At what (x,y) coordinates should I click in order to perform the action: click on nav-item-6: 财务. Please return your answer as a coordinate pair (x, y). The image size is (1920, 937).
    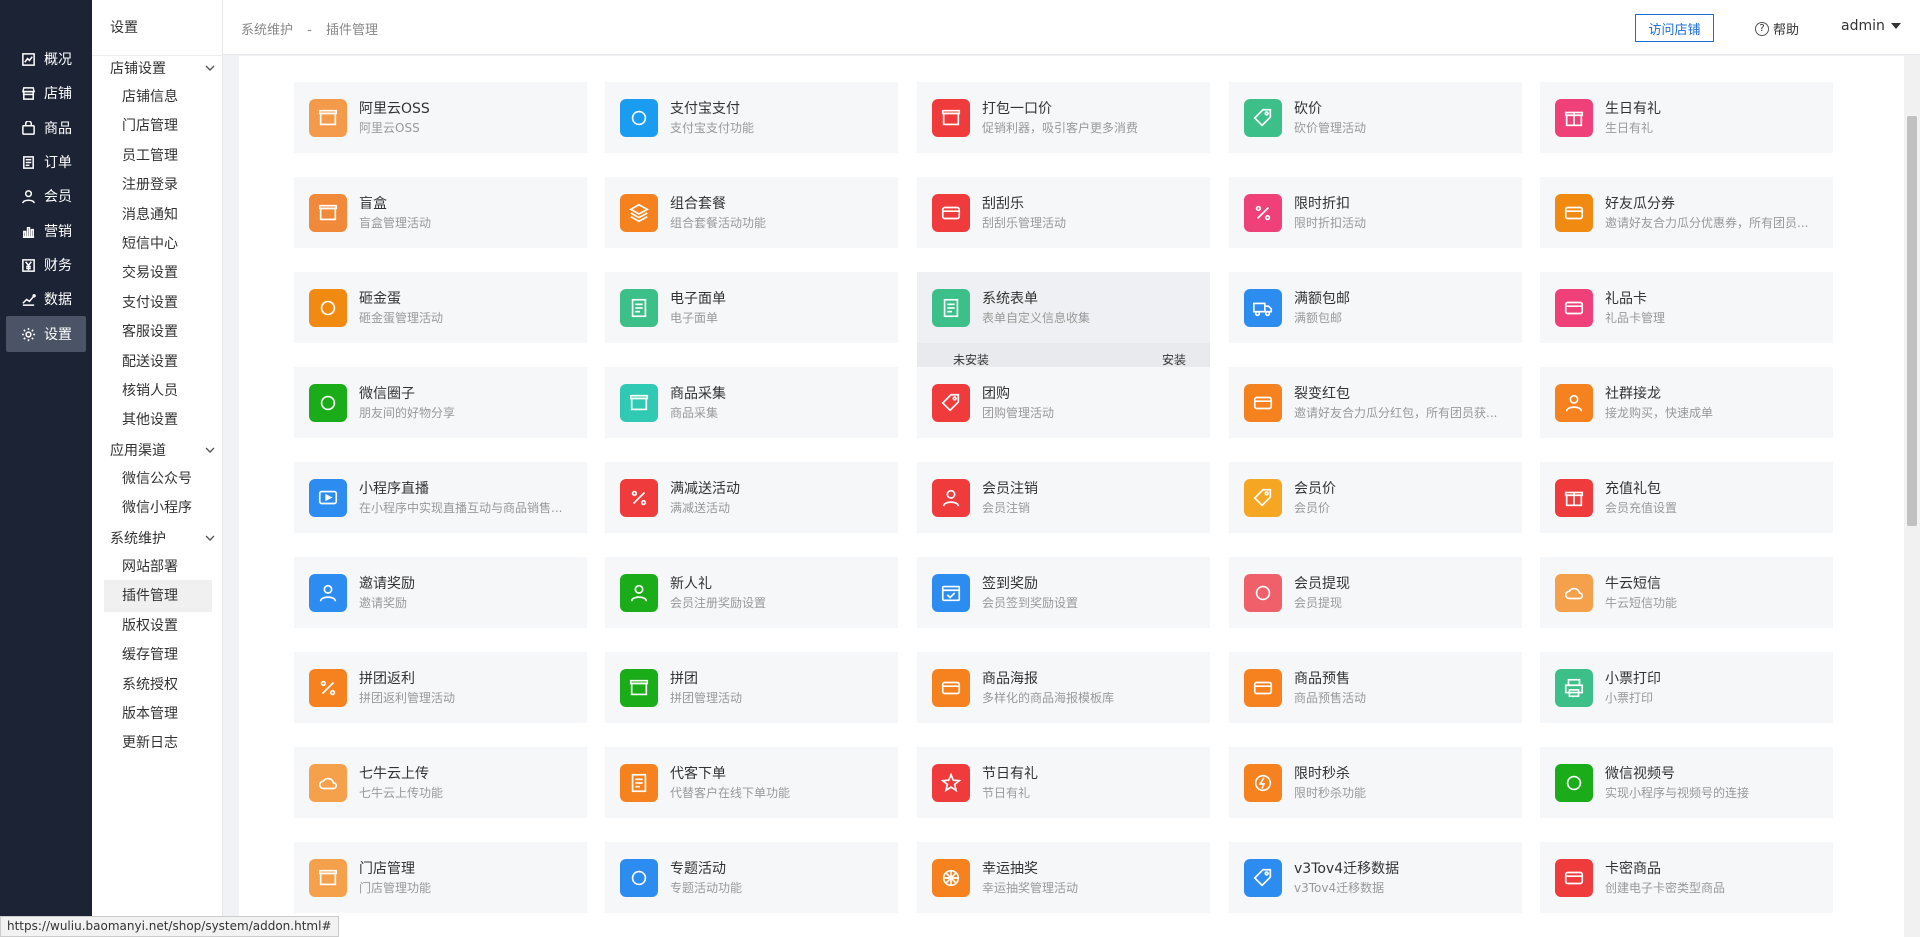
    Looking at the image, I should click on (46, 265).